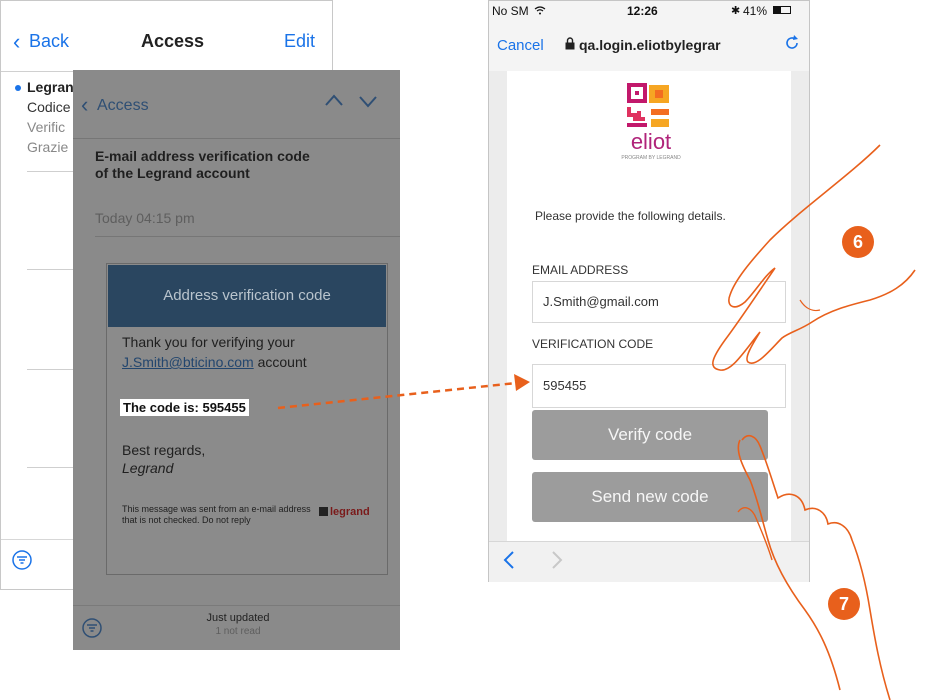  What do you see at coordinates (522, 382) in the screenshot?
I see `arrow-head-icon` at bounding box center [522, 382].